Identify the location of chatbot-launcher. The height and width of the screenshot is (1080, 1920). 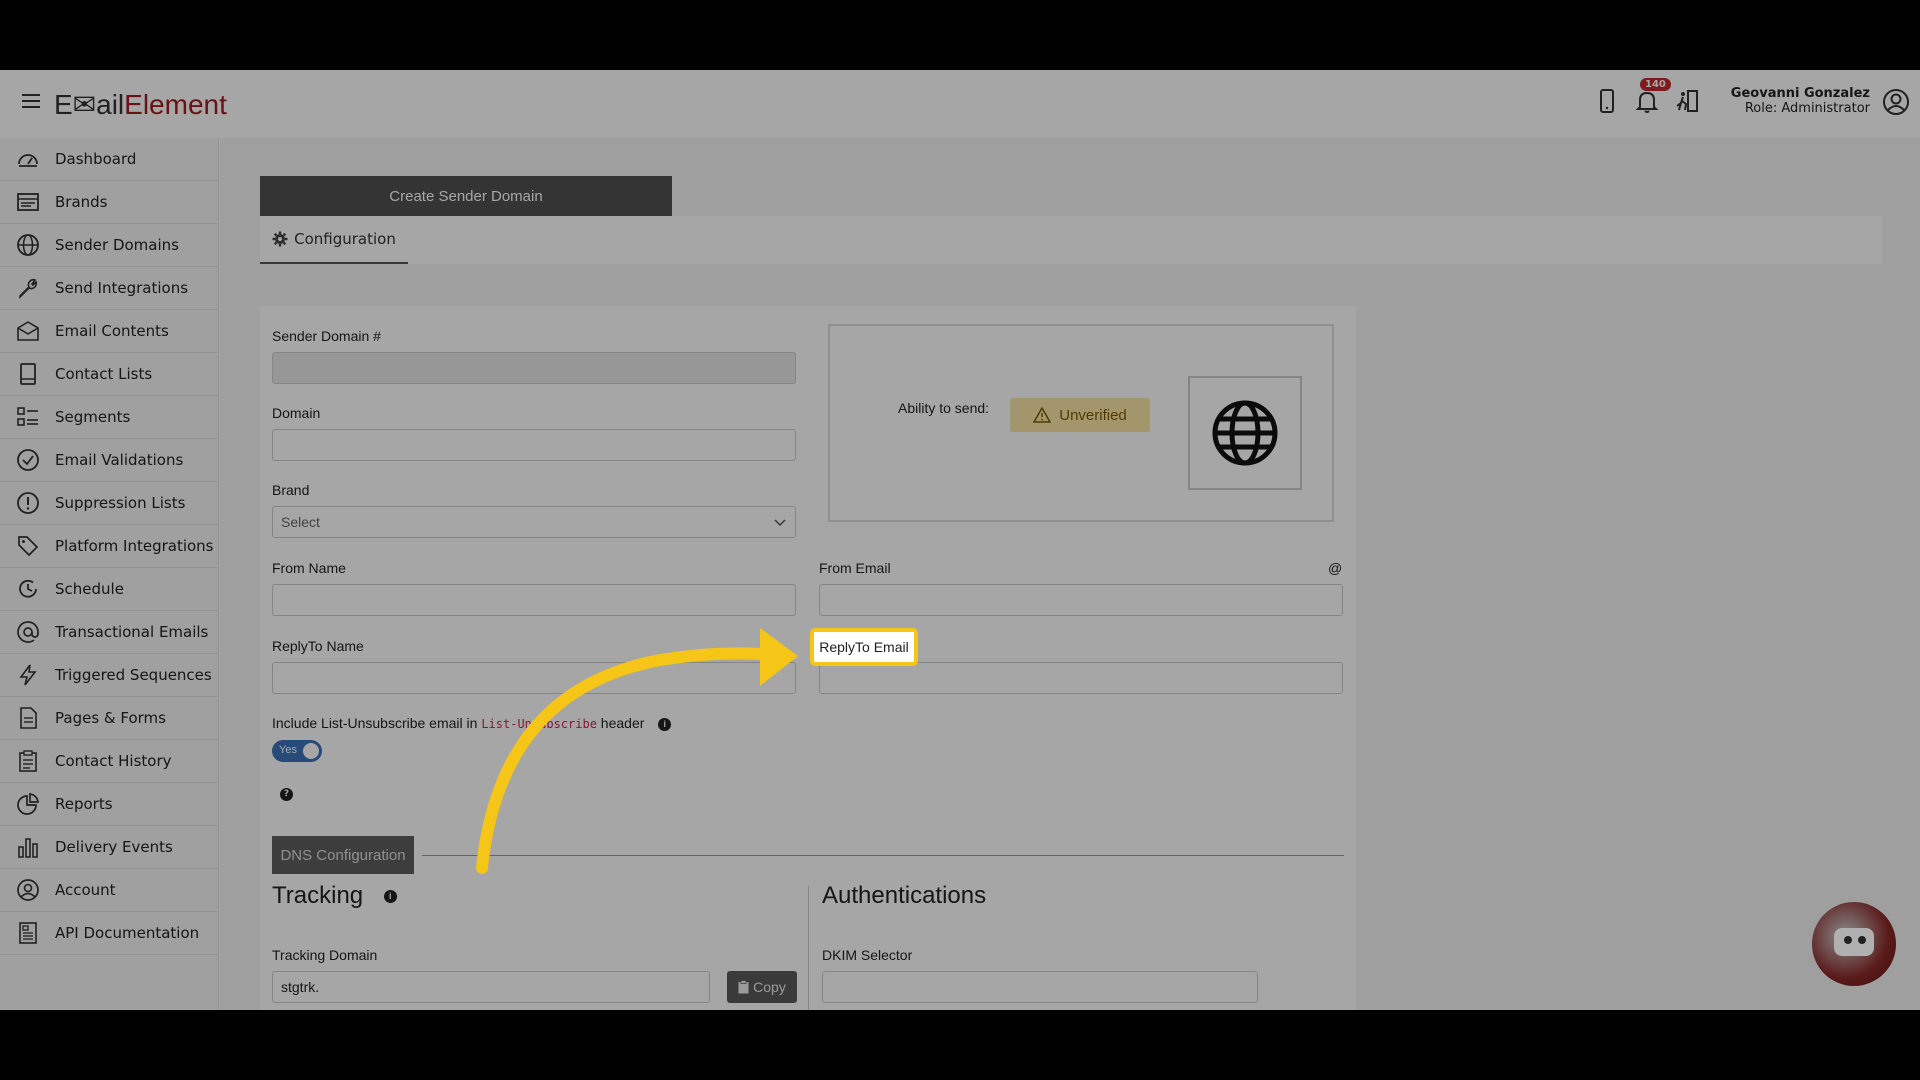
(1854, 944).